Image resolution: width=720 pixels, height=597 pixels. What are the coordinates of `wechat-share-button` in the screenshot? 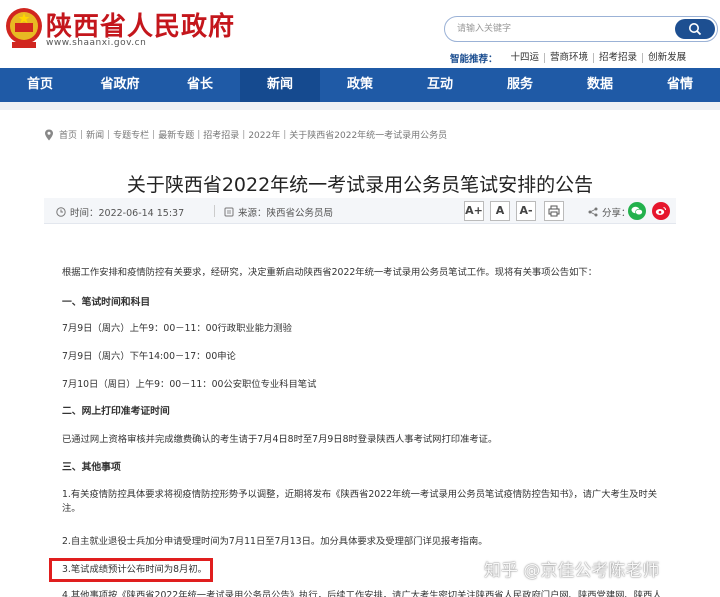 It's located at (637, 211).